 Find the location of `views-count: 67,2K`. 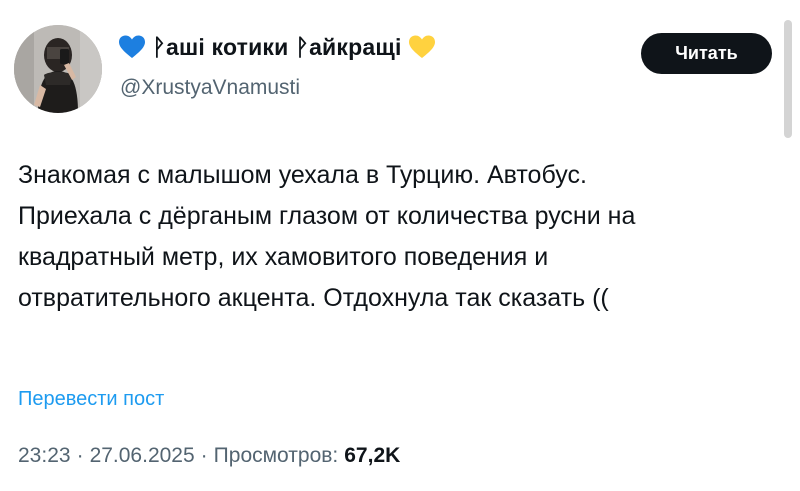

views-count: 67,2K is located at coordinates (372, 456).